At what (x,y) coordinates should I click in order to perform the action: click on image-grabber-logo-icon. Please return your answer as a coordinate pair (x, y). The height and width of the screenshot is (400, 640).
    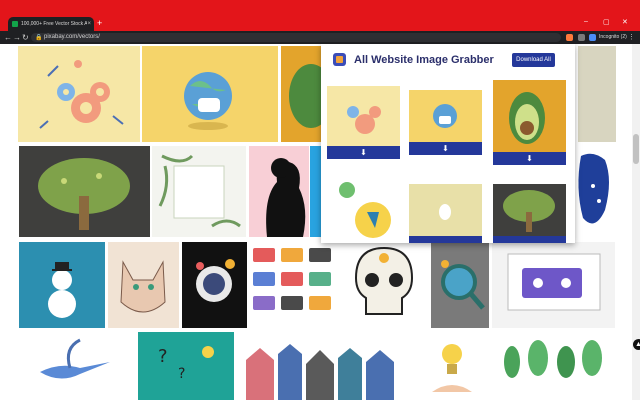
    Looking at the image, I should click on (339, 59).